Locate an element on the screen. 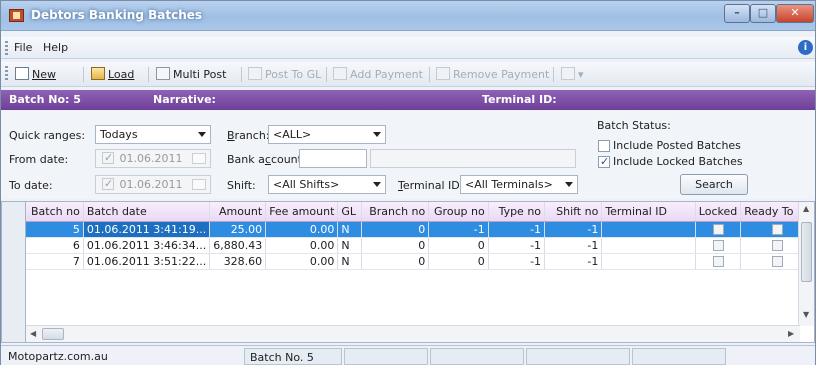 The height and width of the screenshot is (365, 816). cell-amount: 6,880.43 is located at coordinates (238, 245).